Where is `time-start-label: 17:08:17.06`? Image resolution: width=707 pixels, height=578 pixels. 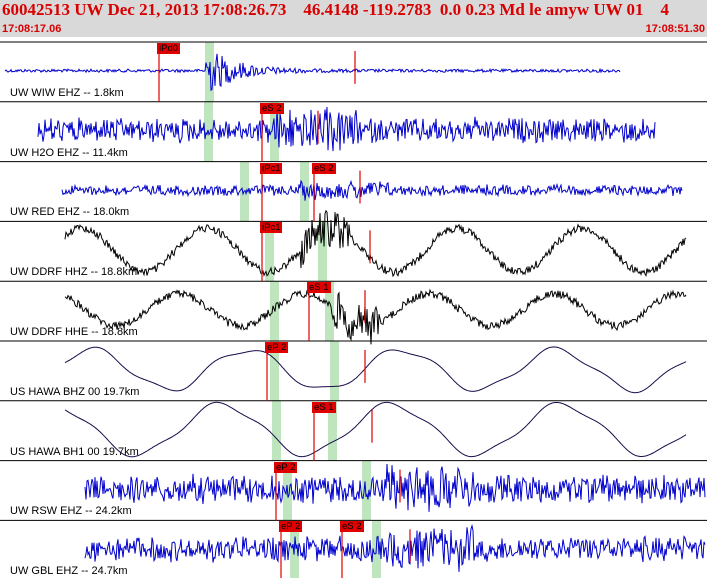
time-start-label: 17:08:17.06 is located at coordinates (32, 29).